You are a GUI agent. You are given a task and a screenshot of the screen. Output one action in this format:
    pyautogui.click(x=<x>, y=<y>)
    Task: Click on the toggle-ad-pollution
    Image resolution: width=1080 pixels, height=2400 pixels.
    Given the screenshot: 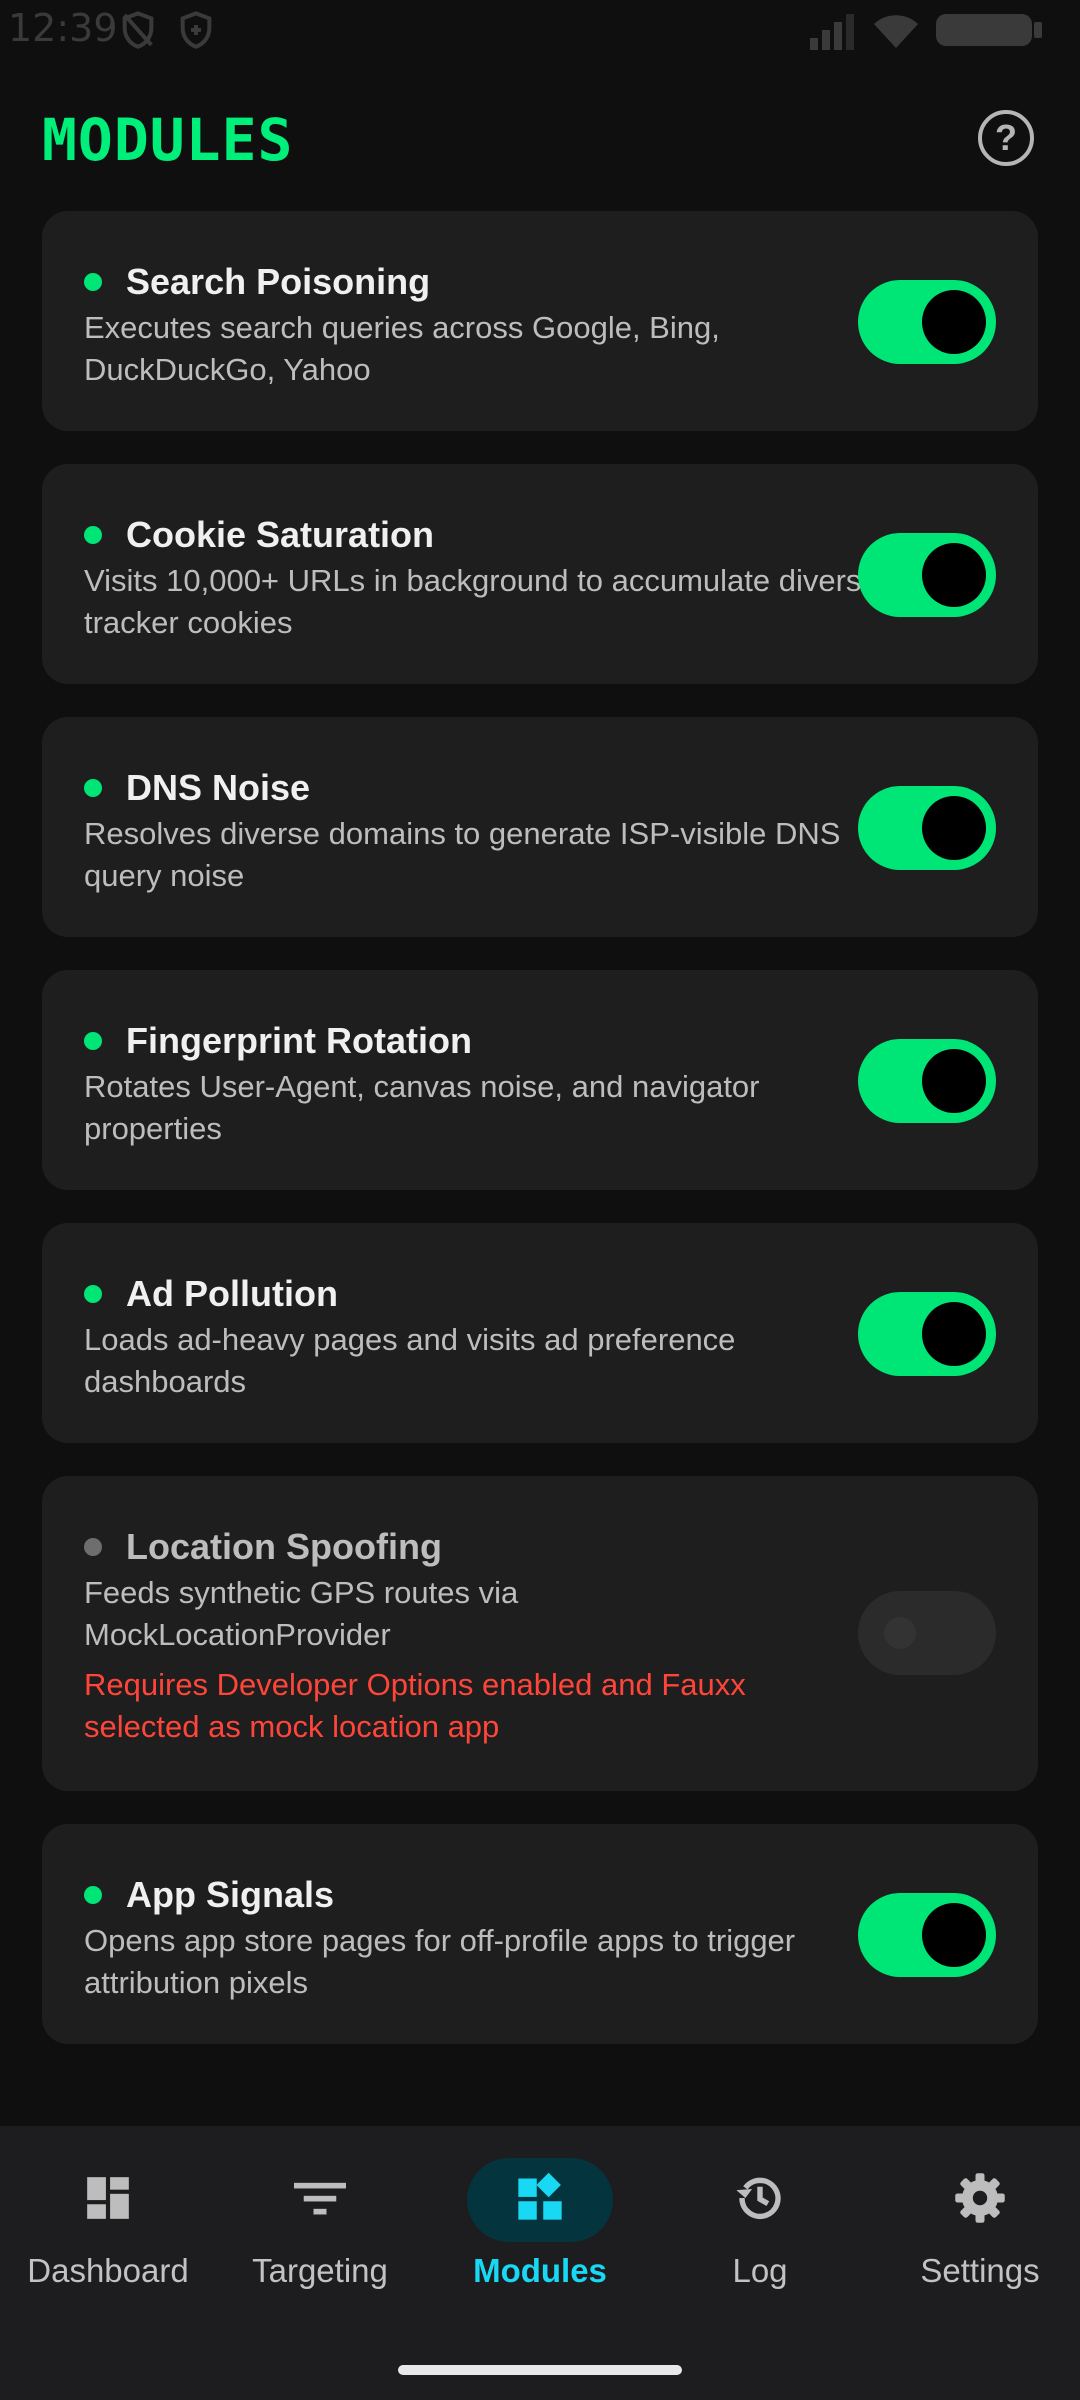 What is the action you would take?
    pyautogui.click(x=927, y=1334)
    